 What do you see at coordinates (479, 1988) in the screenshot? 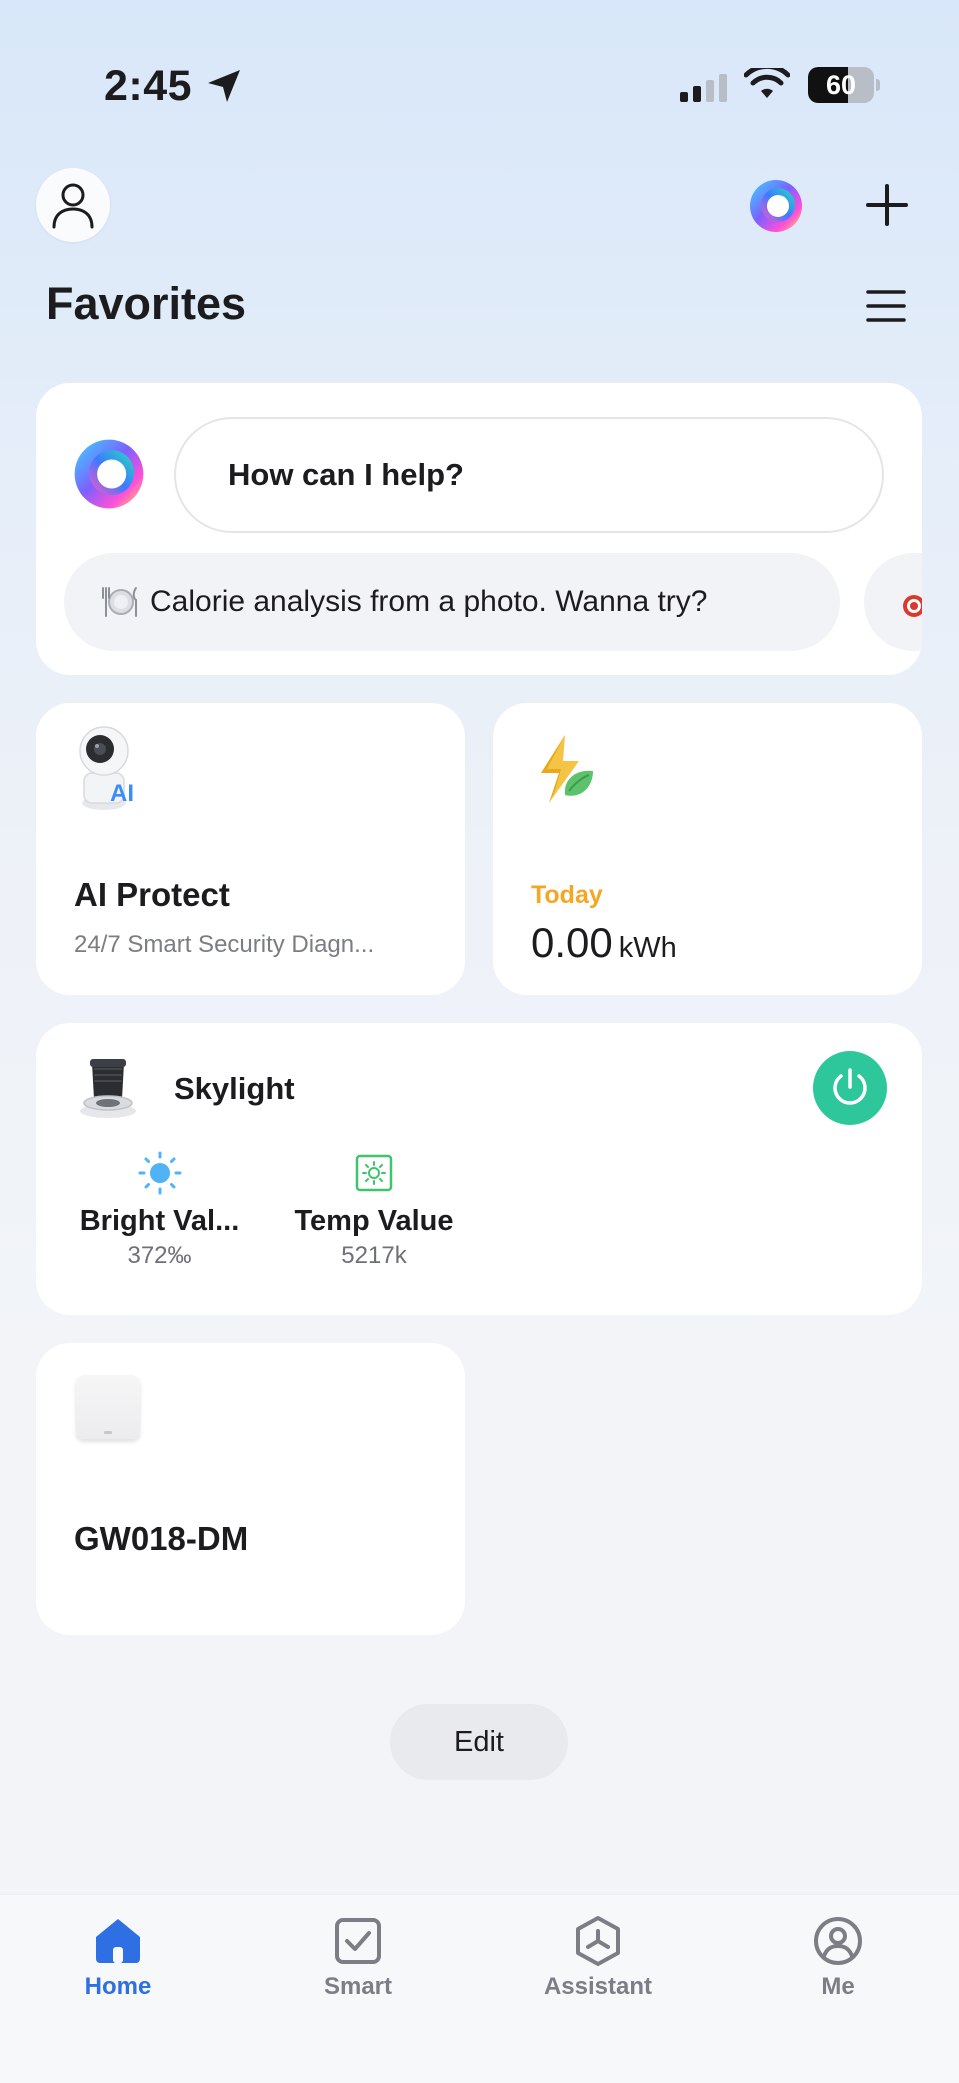
I see `bottom-tab-bar: Home Smart Assistant Me` at bounding box center [479, 1988].